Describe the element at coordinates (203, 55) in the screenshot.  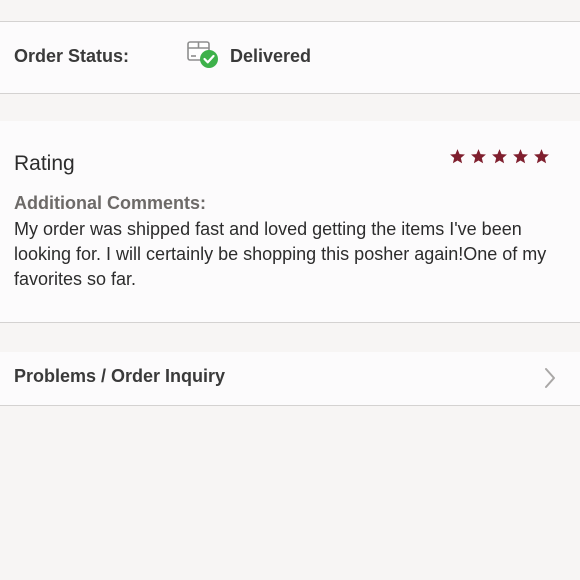
I see `box-check-icon` at that location.